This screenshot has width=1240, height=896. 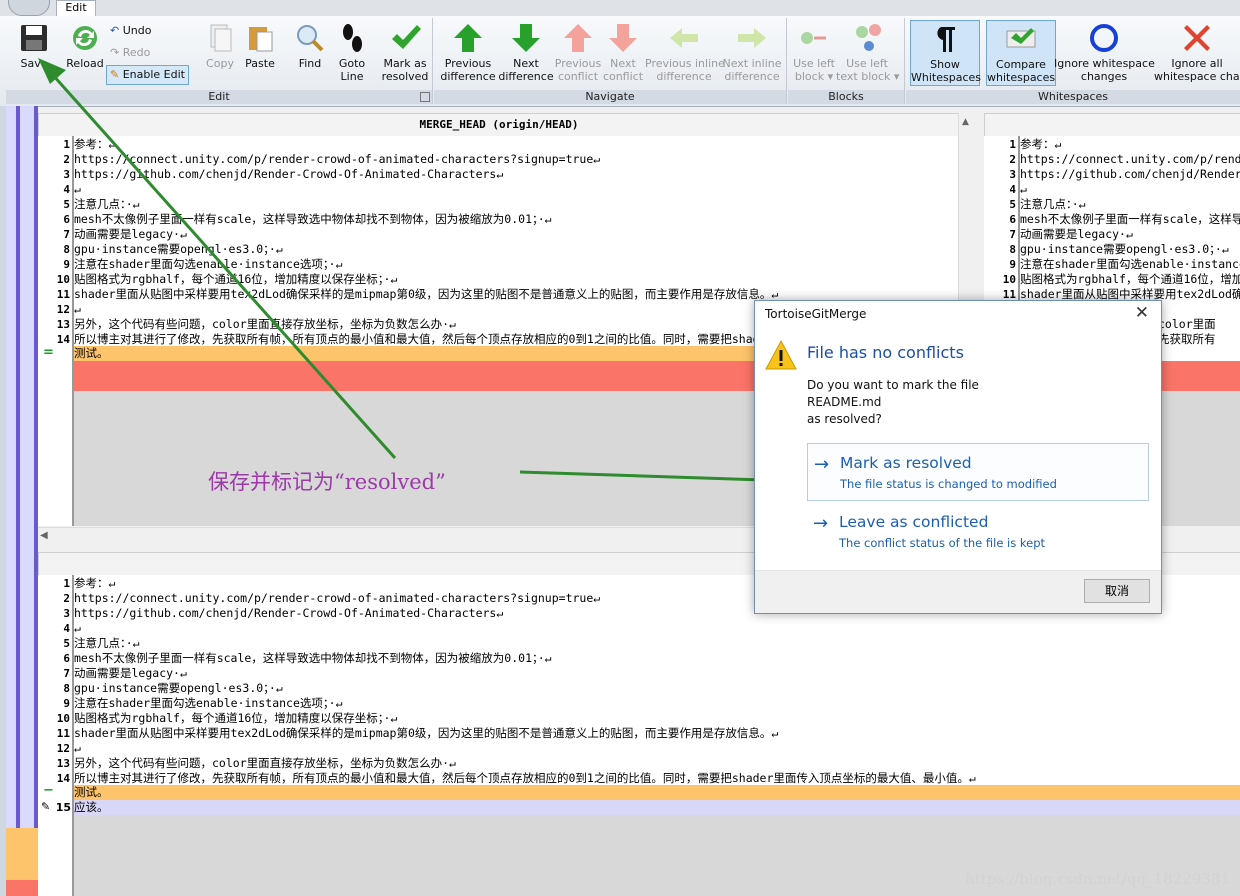 What do you see at coordinates (868, 37) in the screenshot?
I see `use-left-text-block-icon` at bounding box center [868, 37].